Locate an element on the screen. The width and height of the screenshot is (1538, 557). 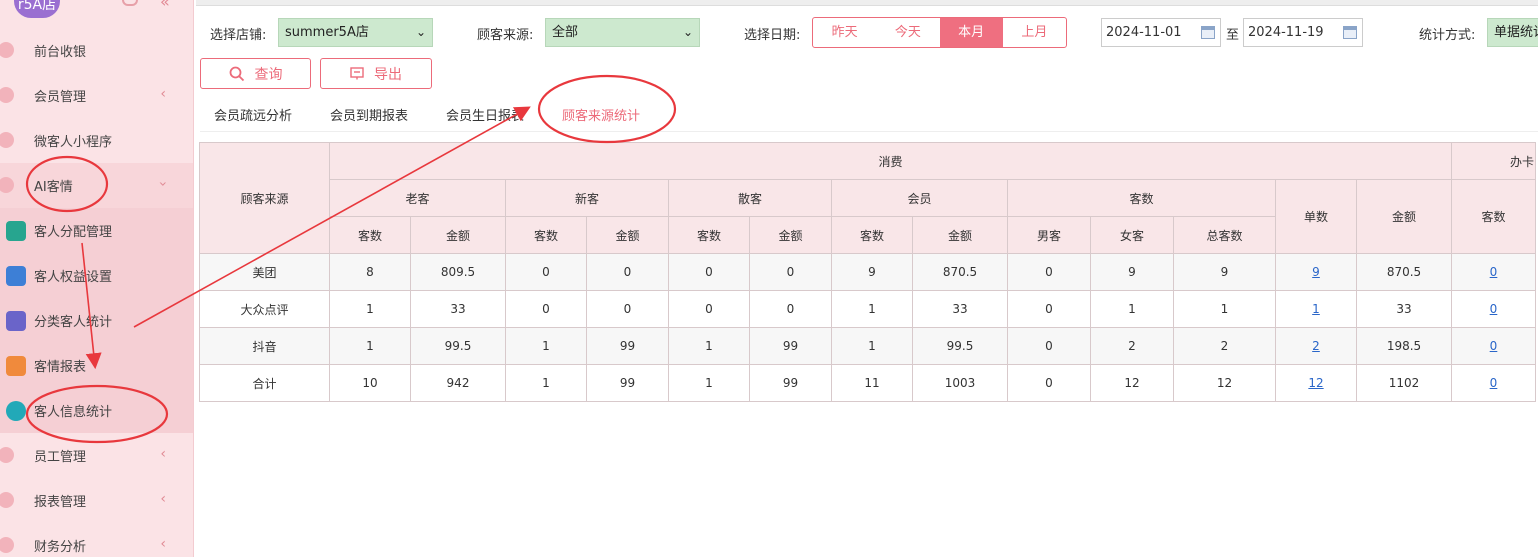
cell: 10 is located at coordinates (370, 383).